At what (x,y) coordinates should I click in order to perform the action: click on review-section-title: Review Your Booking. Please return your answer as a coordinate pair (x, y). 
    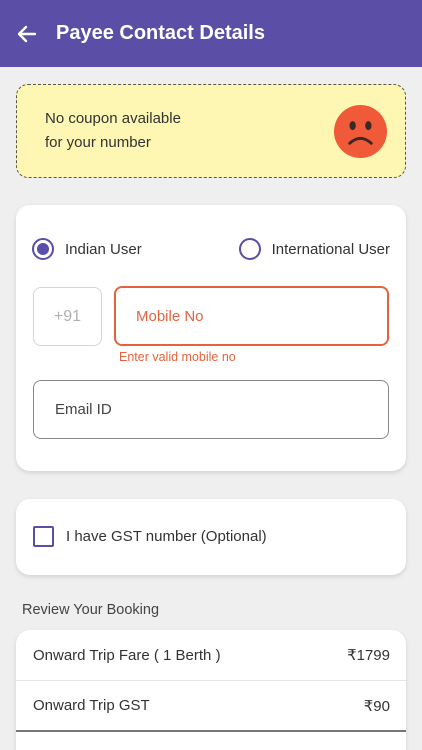
    Looking at the image, I should click on (91, 610).